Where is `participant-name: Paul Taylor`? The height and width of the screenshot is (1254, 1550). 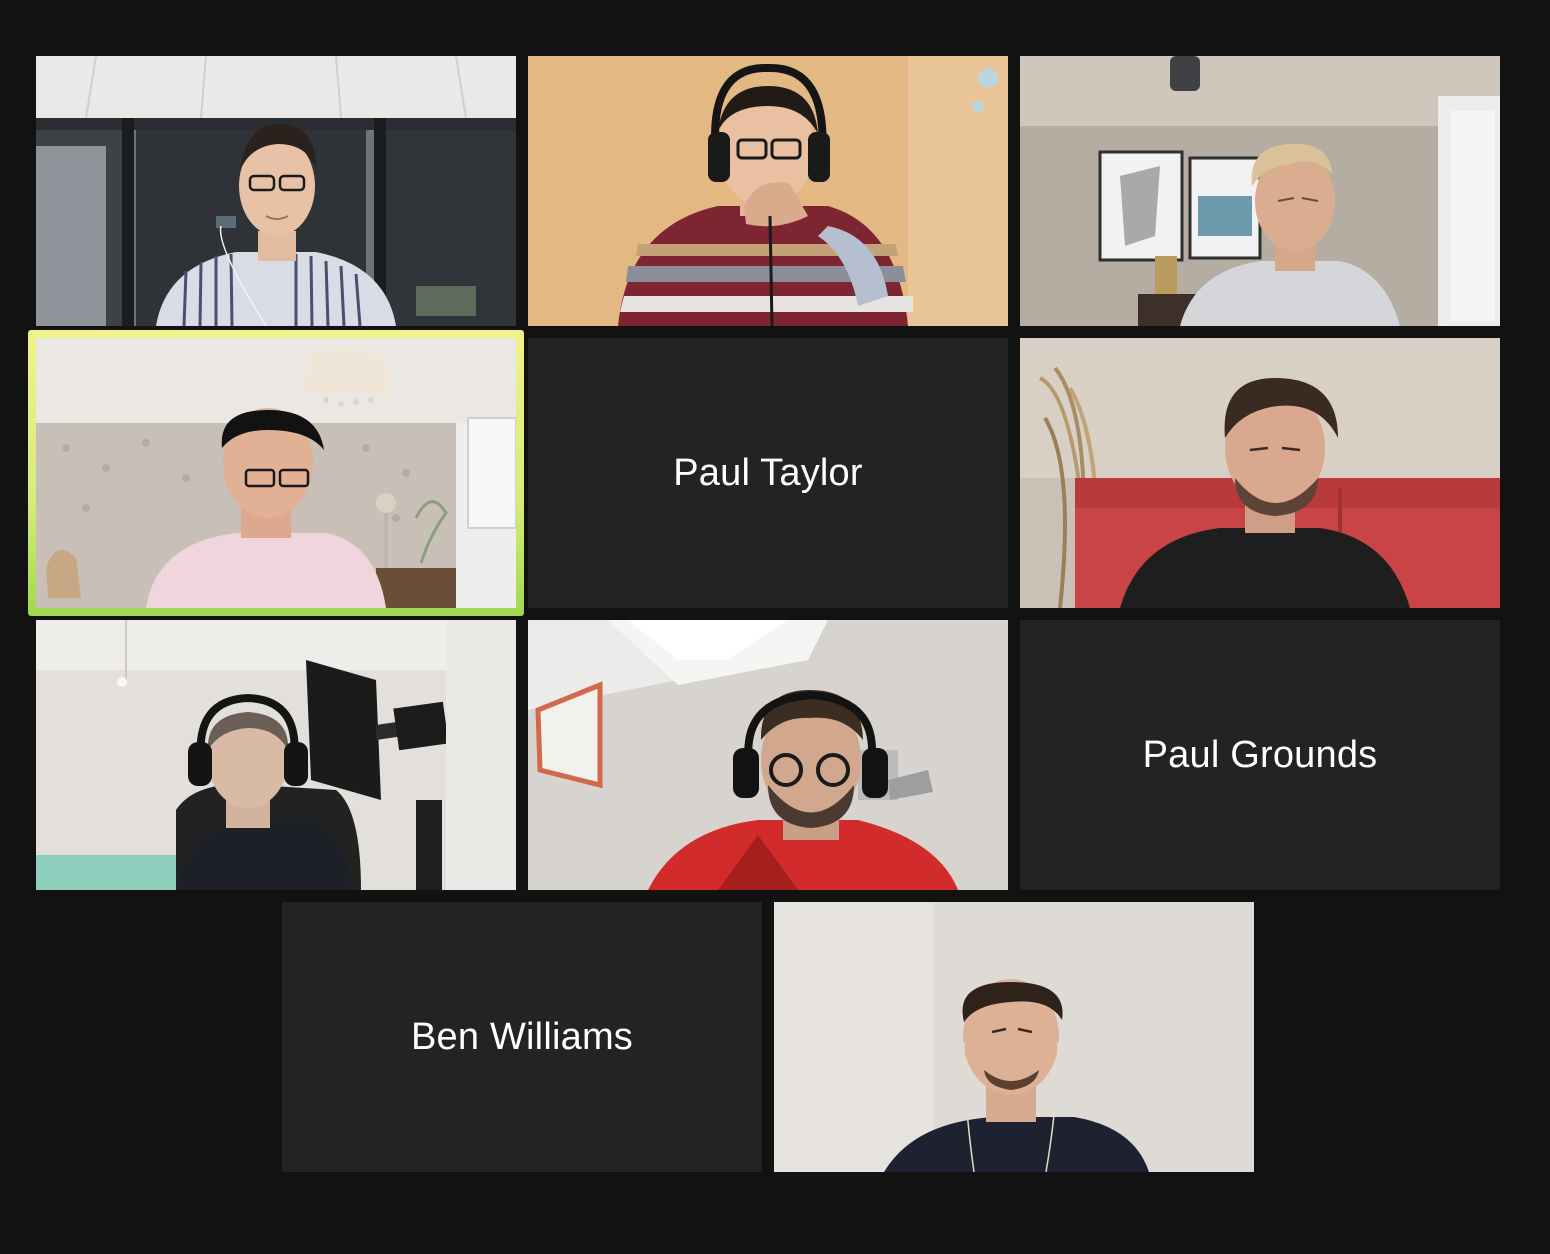 participant-name: Paul Taylor is located at coordinates (768, 472).